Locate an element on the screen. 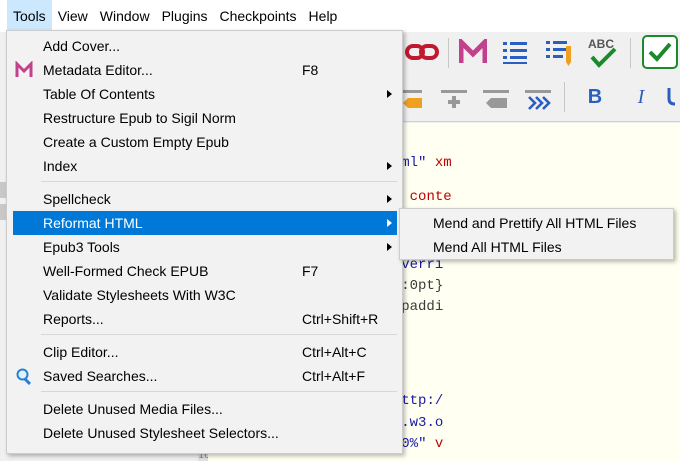  well-formed-check-icon is located at coordinates (660, 52).